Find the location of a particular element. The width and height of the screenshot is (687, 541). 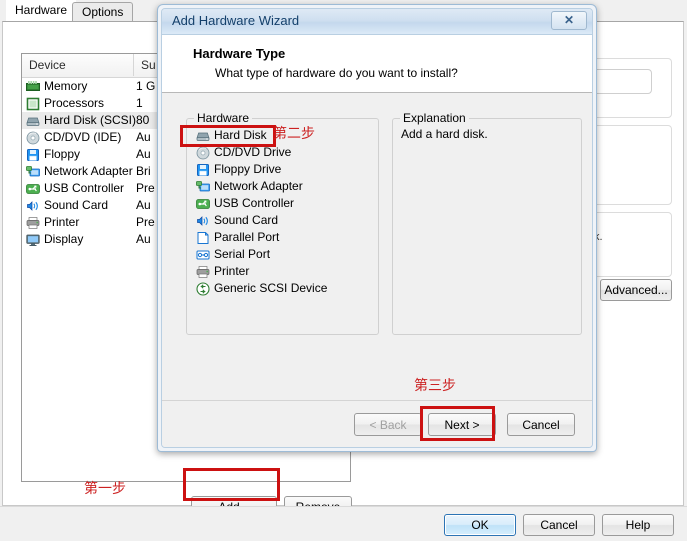

scsi-device-icon is located at coordinates (203, 289).